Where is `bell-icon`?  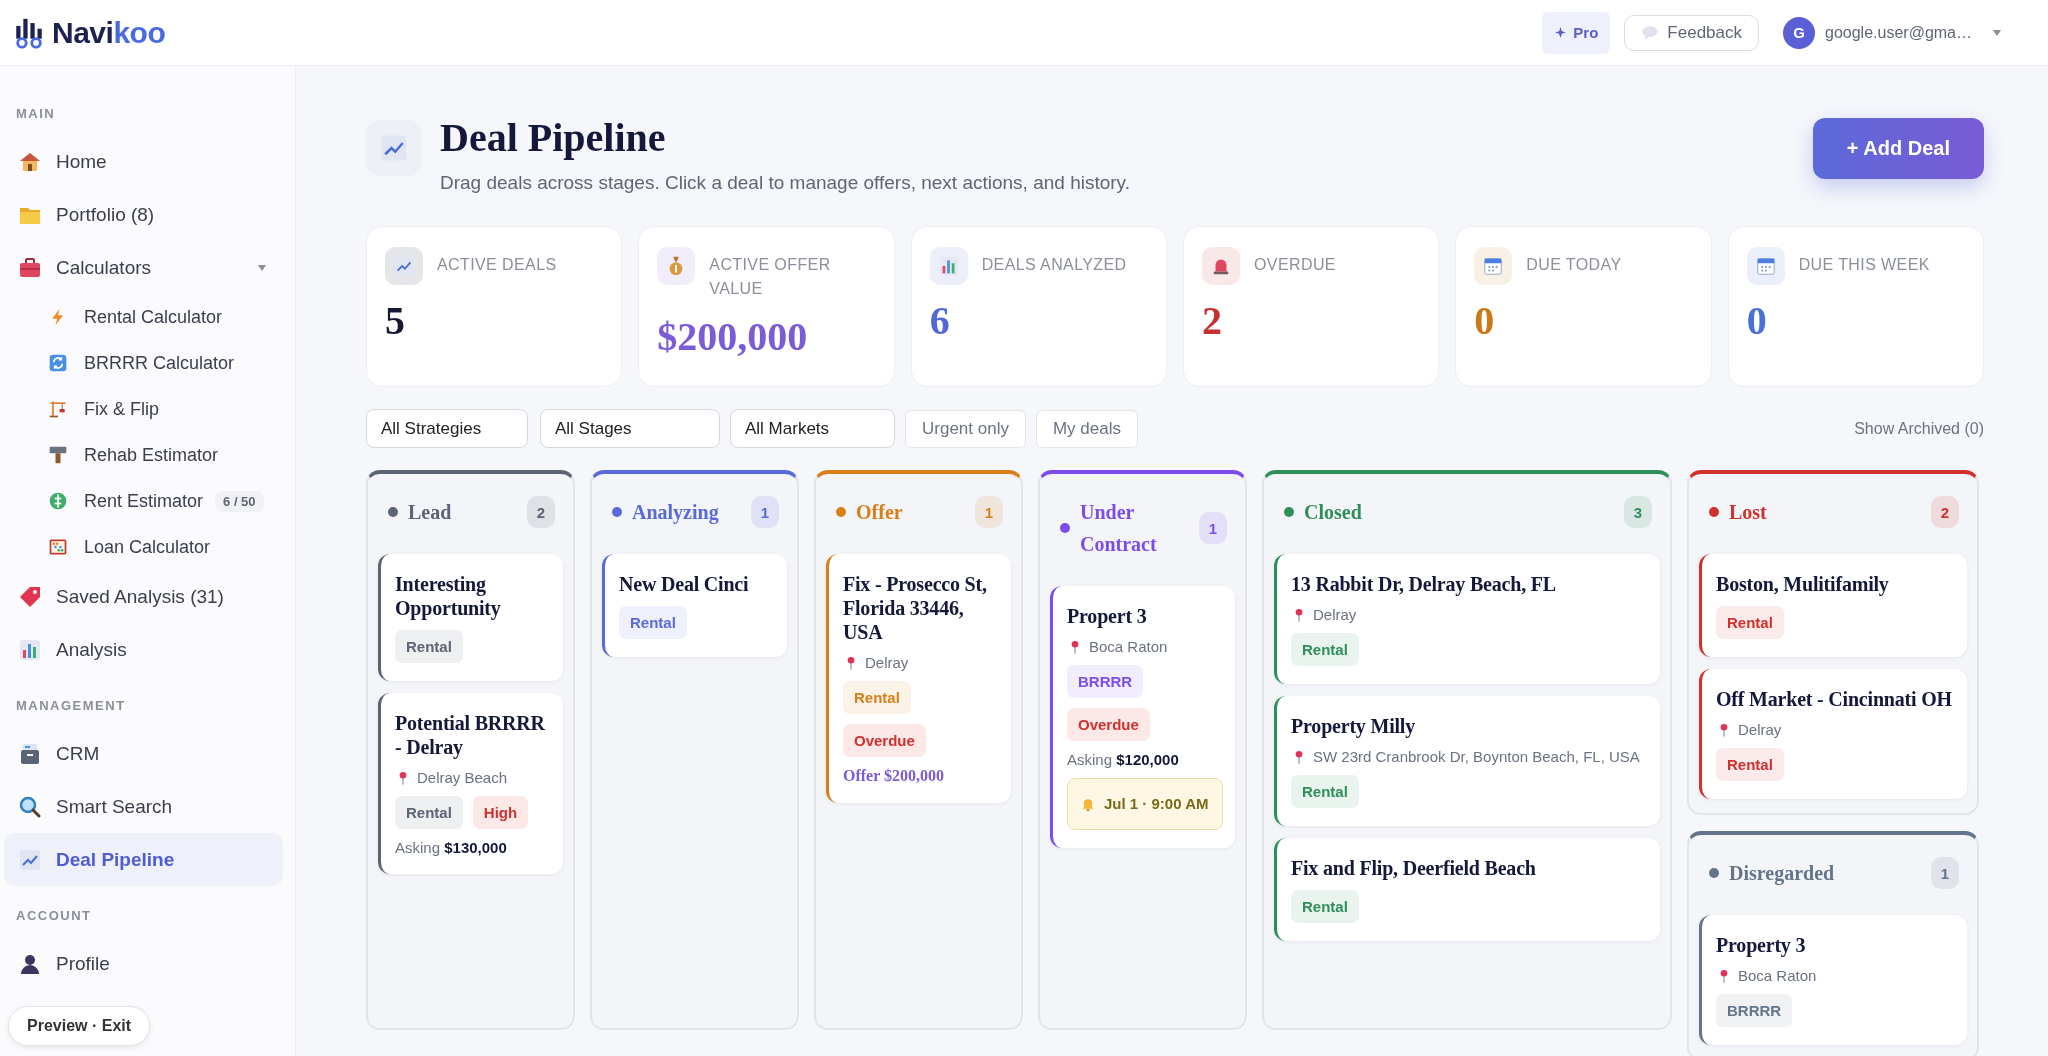 bell-icon is located at coordinates (1088, 804).